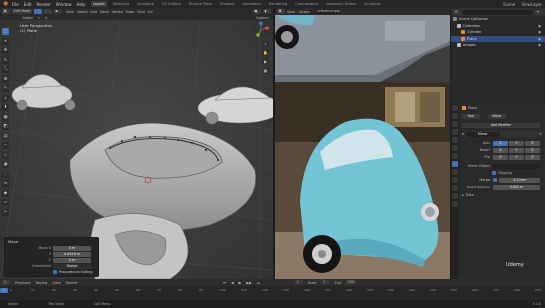 The width and height of the screenshot is (545, 308). What do you see at coordinates (6, 282) in the screenshot?
I see `timeline-type-button: ◷` at bounding box center [6, 282].